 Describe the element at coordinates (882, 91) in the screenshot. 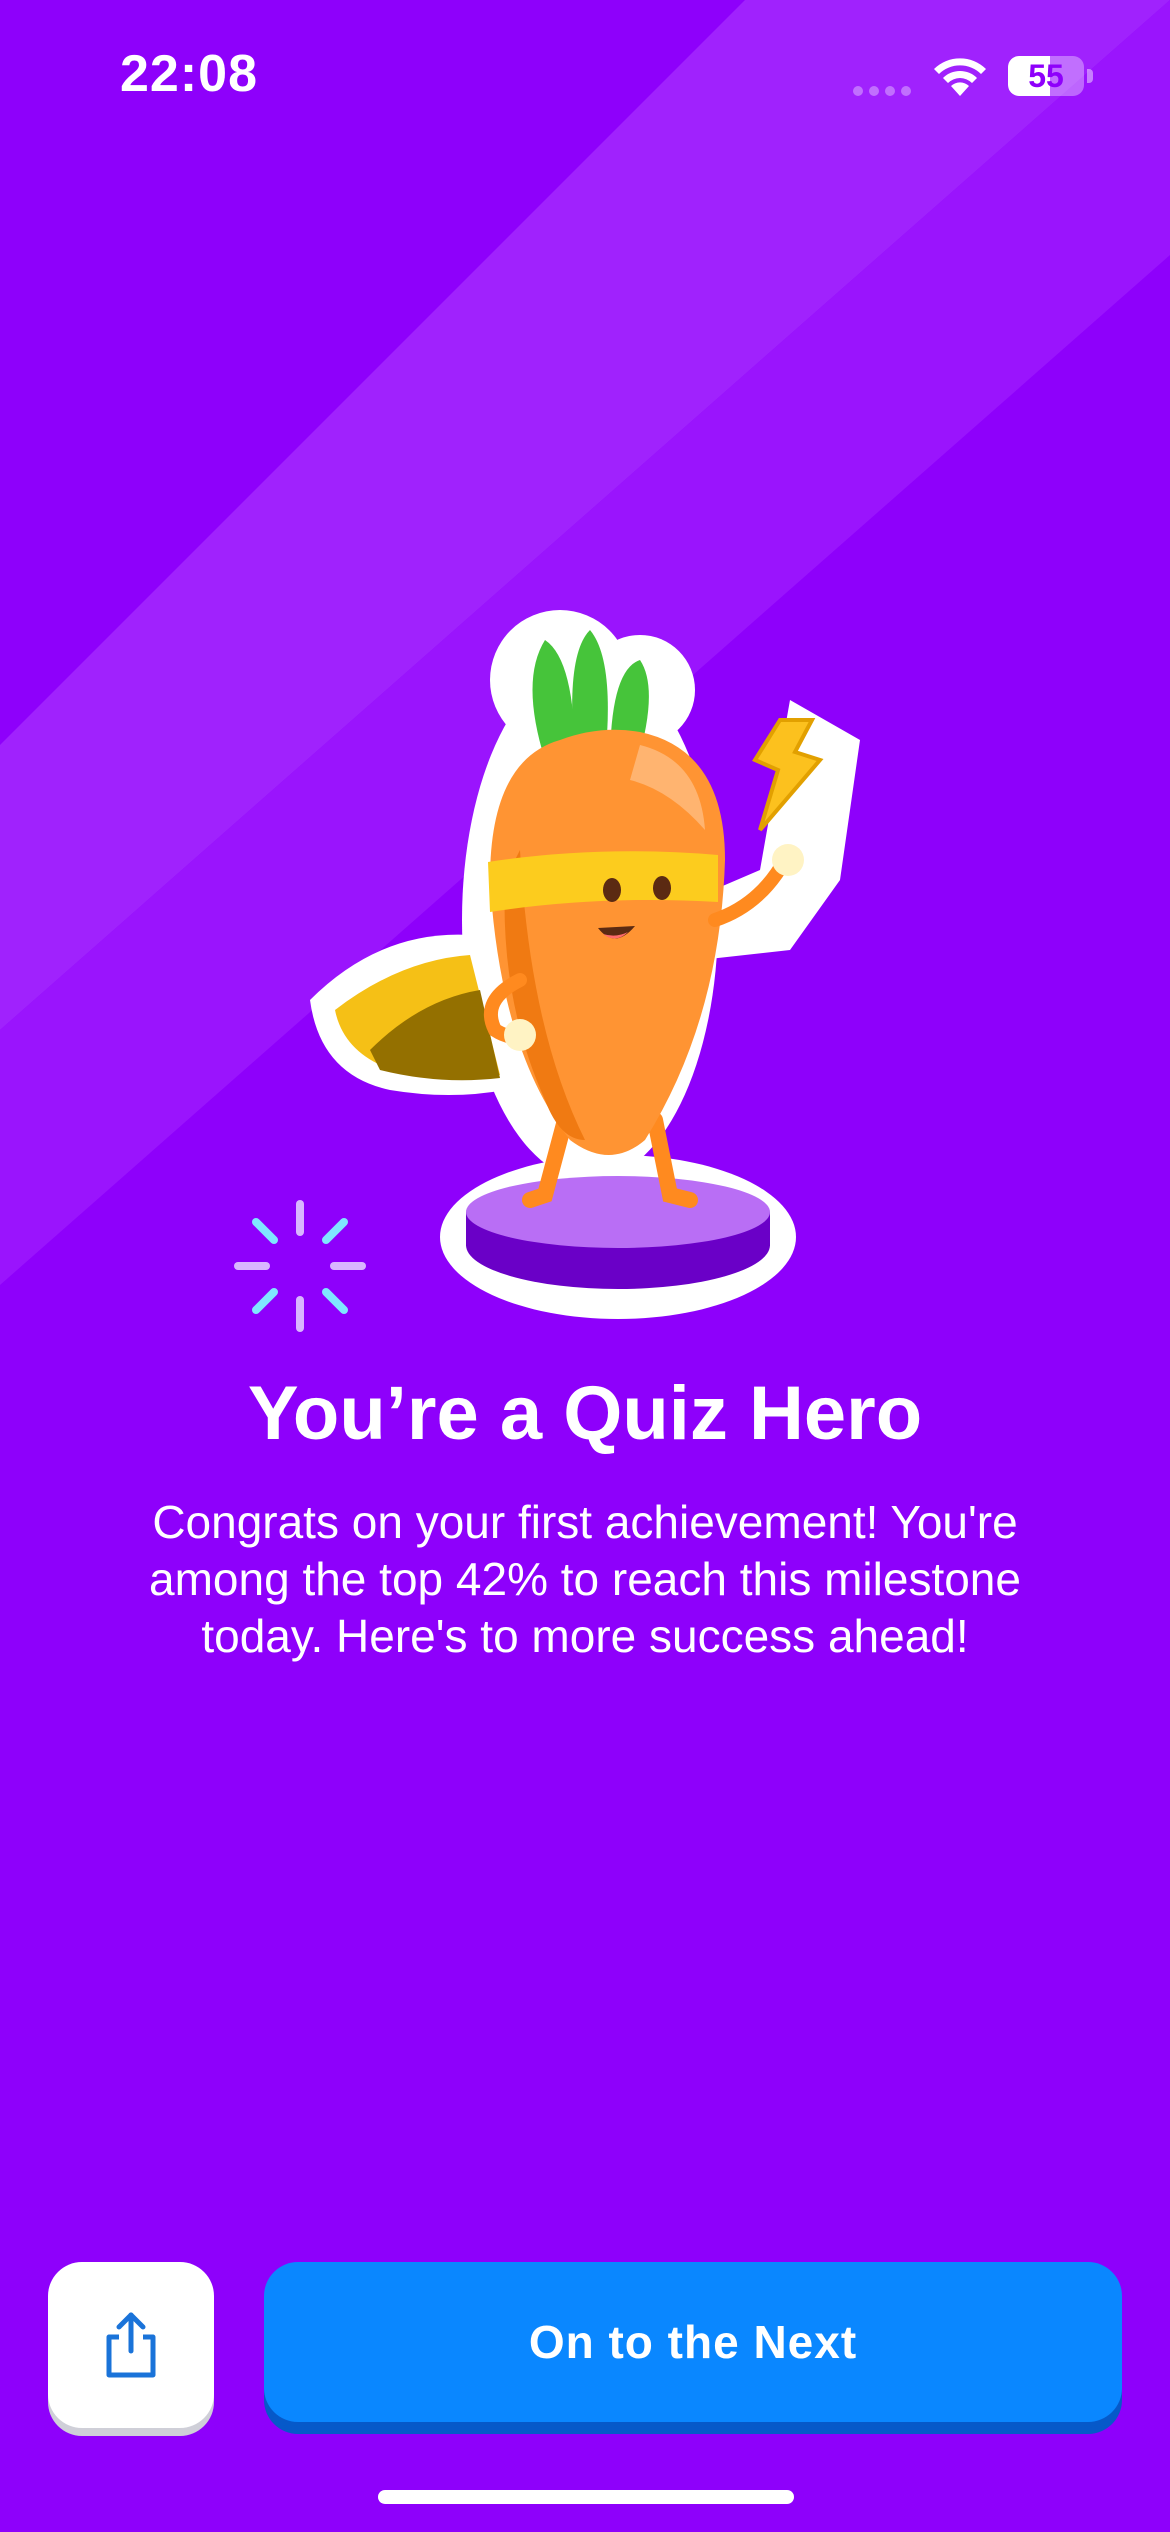

I see `cellular-signal-icon` at that location.